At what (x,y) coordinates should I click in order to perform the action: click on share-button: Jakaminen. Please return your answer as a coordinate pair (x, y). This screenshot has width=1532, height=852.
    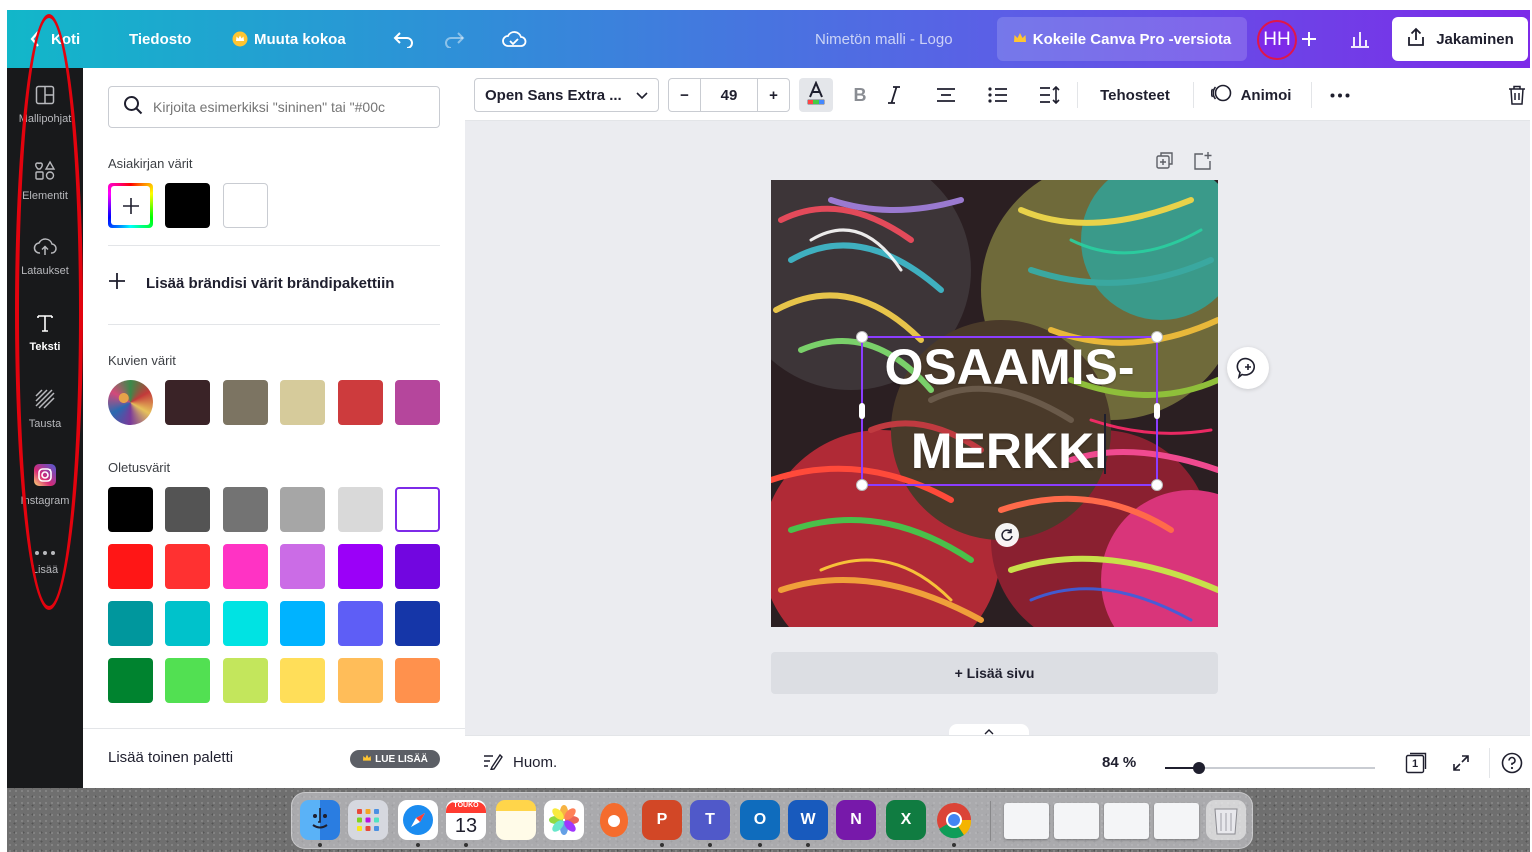
    Looking at the image, I should click on (1460, 39).